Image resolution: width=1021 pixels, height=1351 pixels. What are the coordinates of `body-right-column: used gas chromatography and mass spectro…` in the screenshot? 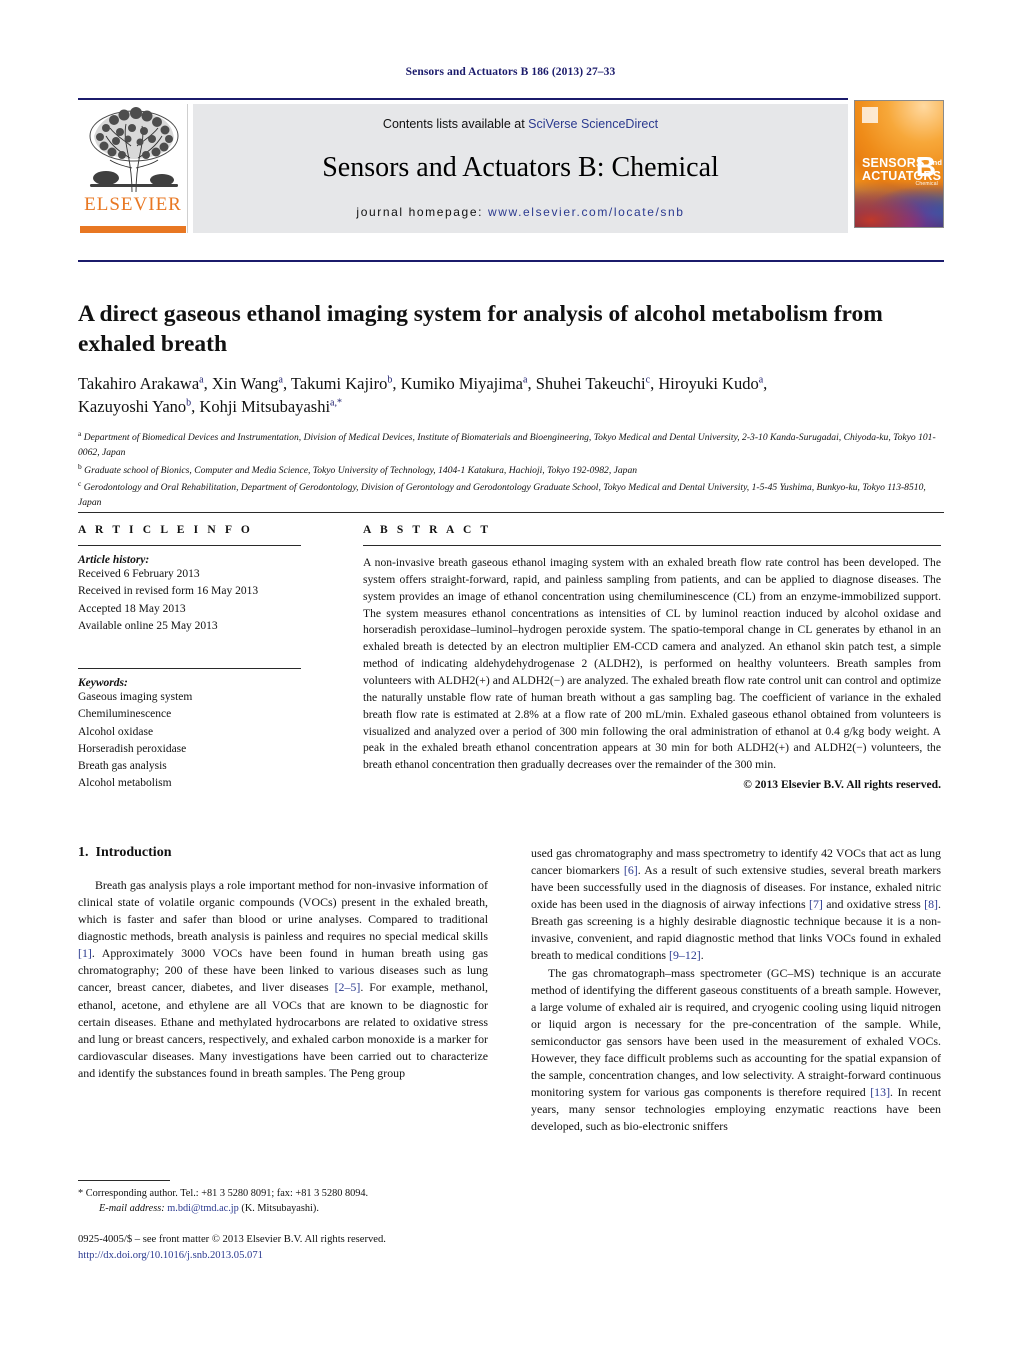 It's located at (736, 990).